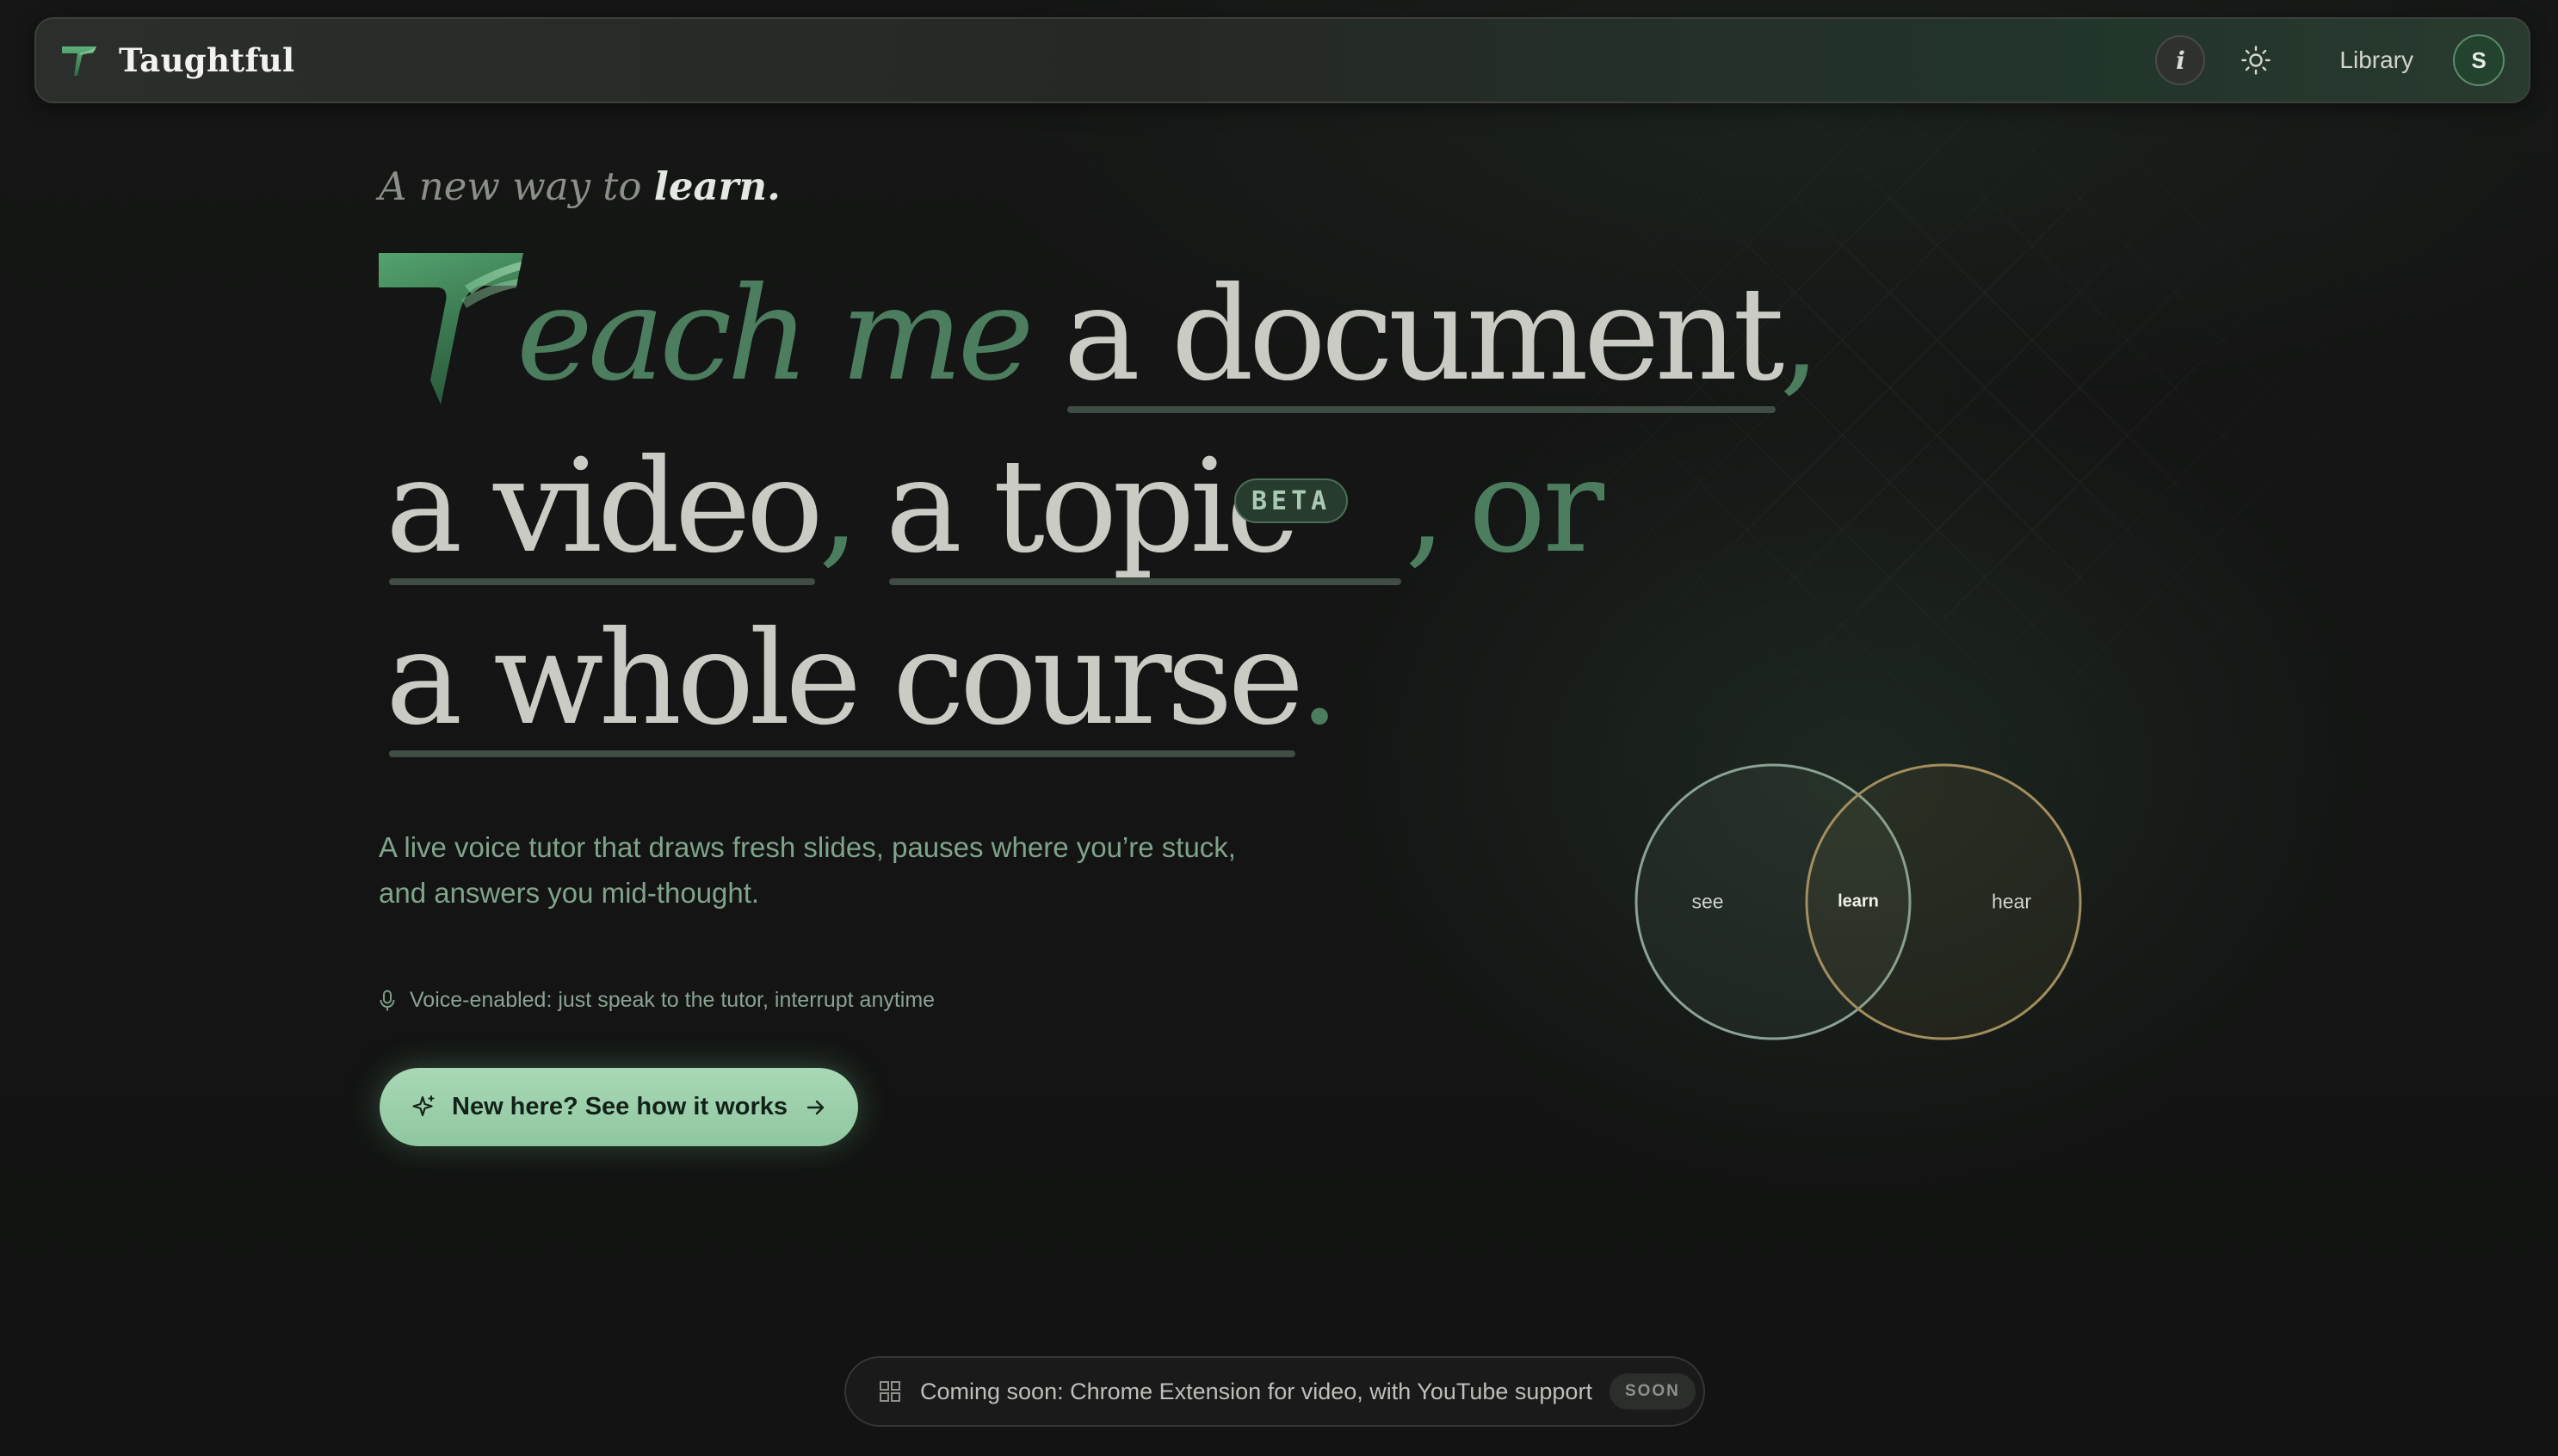 The image size is (2558, 1456). I want to click on sun-icon, so click(2256, 61).